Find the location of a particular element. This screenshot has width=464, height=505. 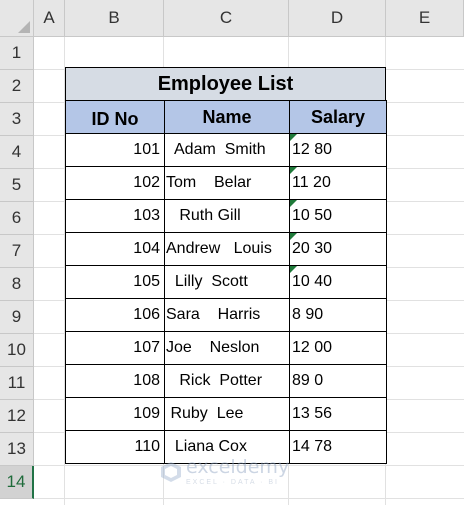

cell-salary: 20 30 is located at coordinates (338, 249).